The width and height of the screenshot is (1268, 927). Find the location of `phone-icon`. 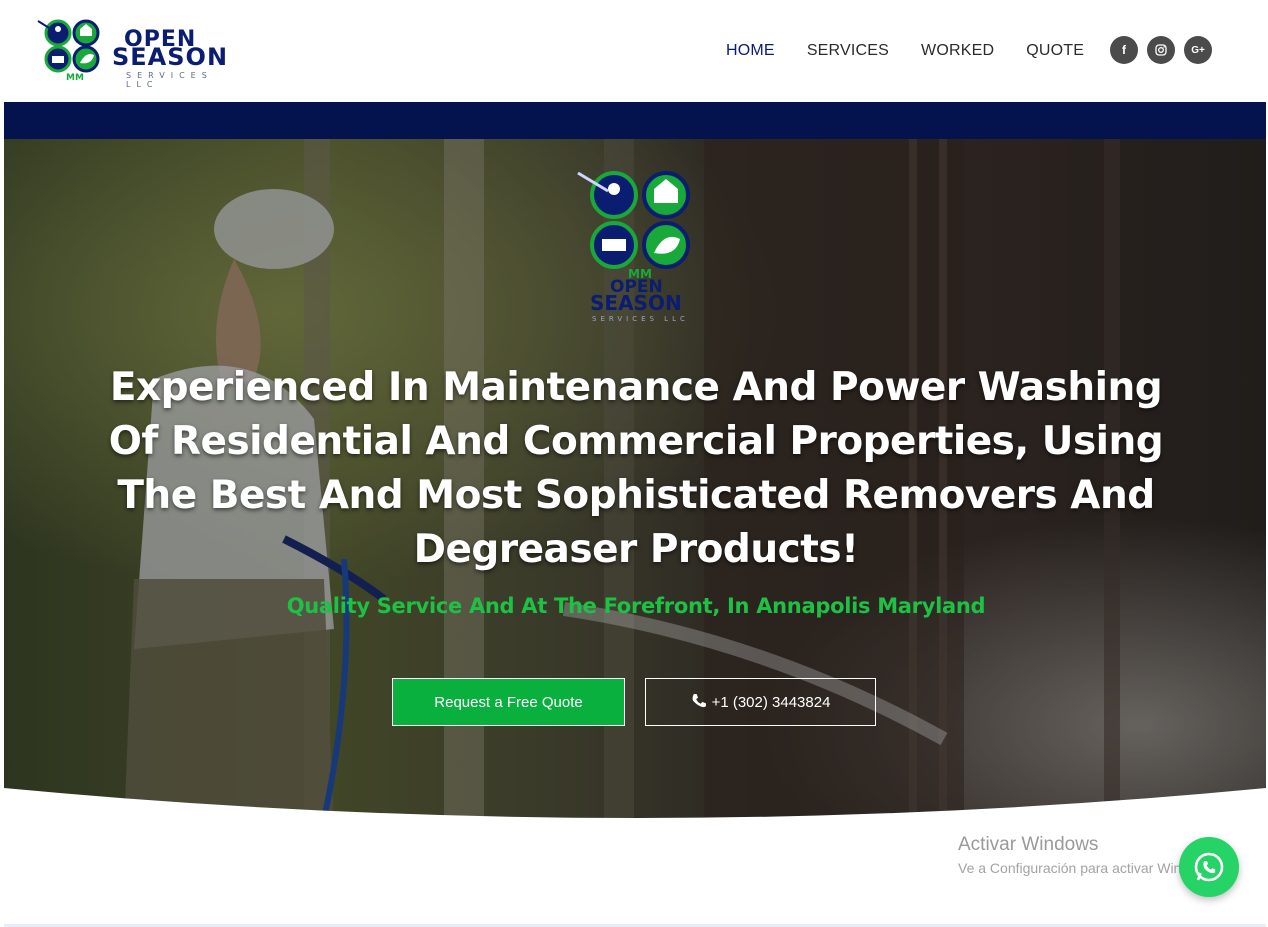

phone-icon is located at coordinates (698, 702).